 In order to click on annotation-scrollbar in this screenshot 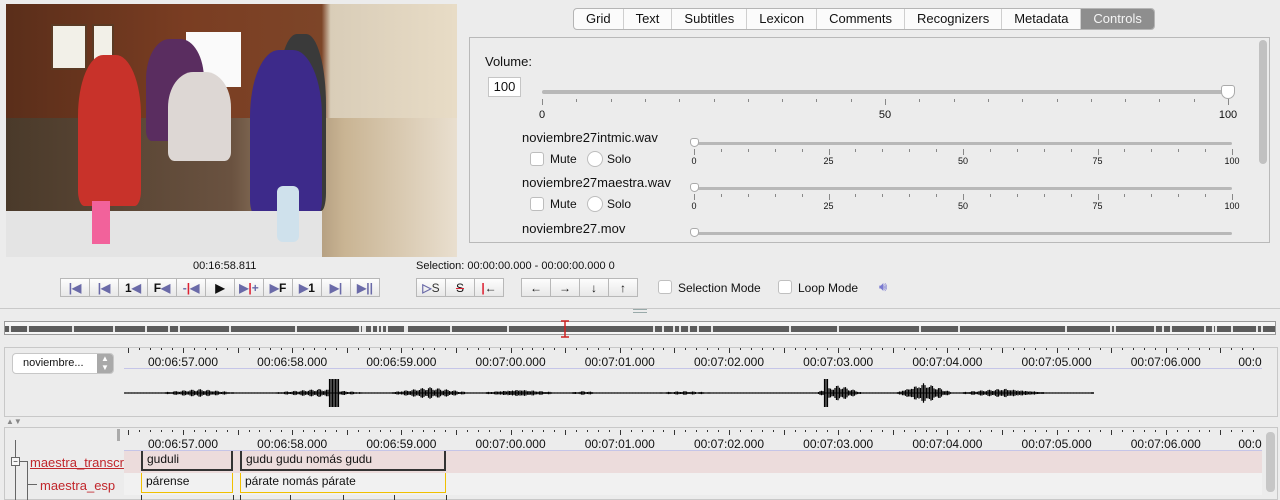, I will do `click(1270, 462)`.